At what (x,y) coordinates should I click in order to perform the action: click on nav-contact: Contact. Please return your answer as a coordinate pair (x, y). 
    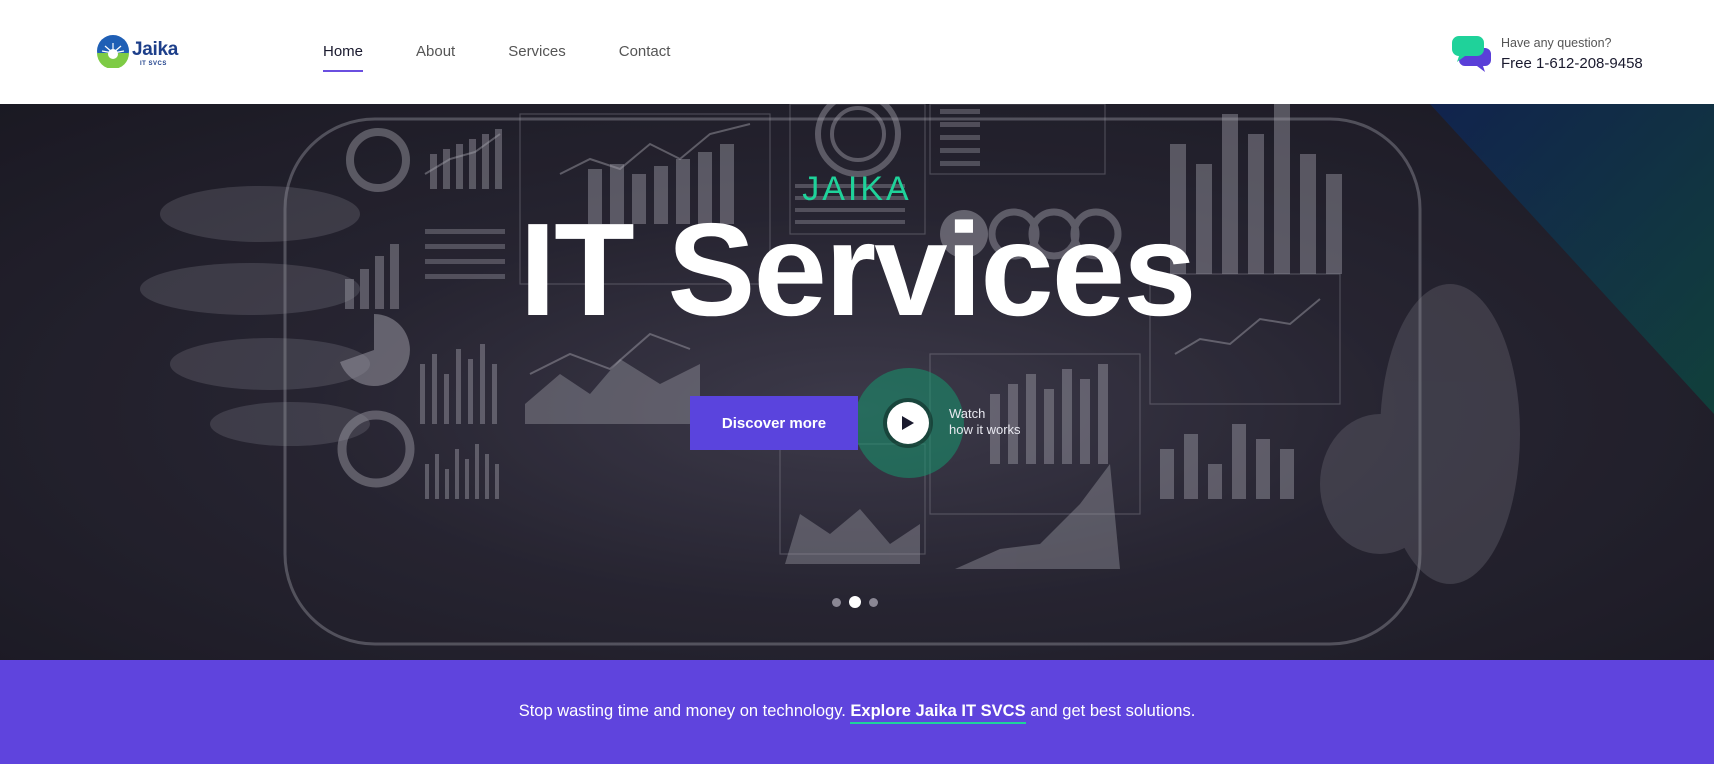
    Looking at the image, I should click on (645, 51).